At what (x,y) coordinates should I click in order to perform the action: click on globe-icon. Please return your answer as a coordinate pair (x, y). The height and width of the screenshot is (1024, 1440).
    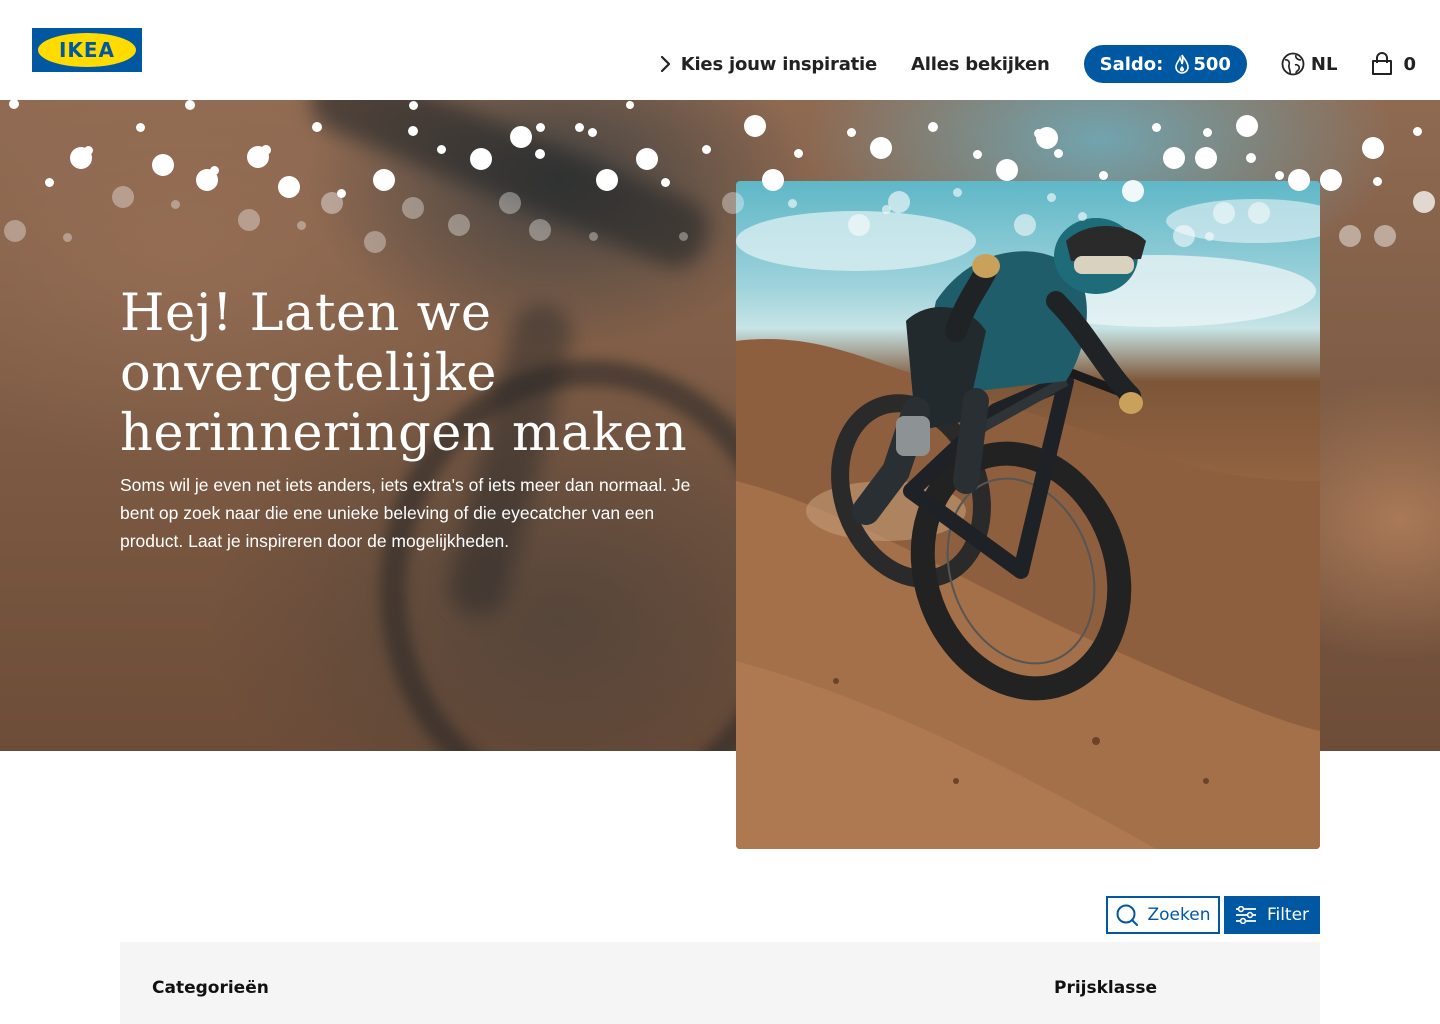
    Looking at the image, I should click on (1293, 64).